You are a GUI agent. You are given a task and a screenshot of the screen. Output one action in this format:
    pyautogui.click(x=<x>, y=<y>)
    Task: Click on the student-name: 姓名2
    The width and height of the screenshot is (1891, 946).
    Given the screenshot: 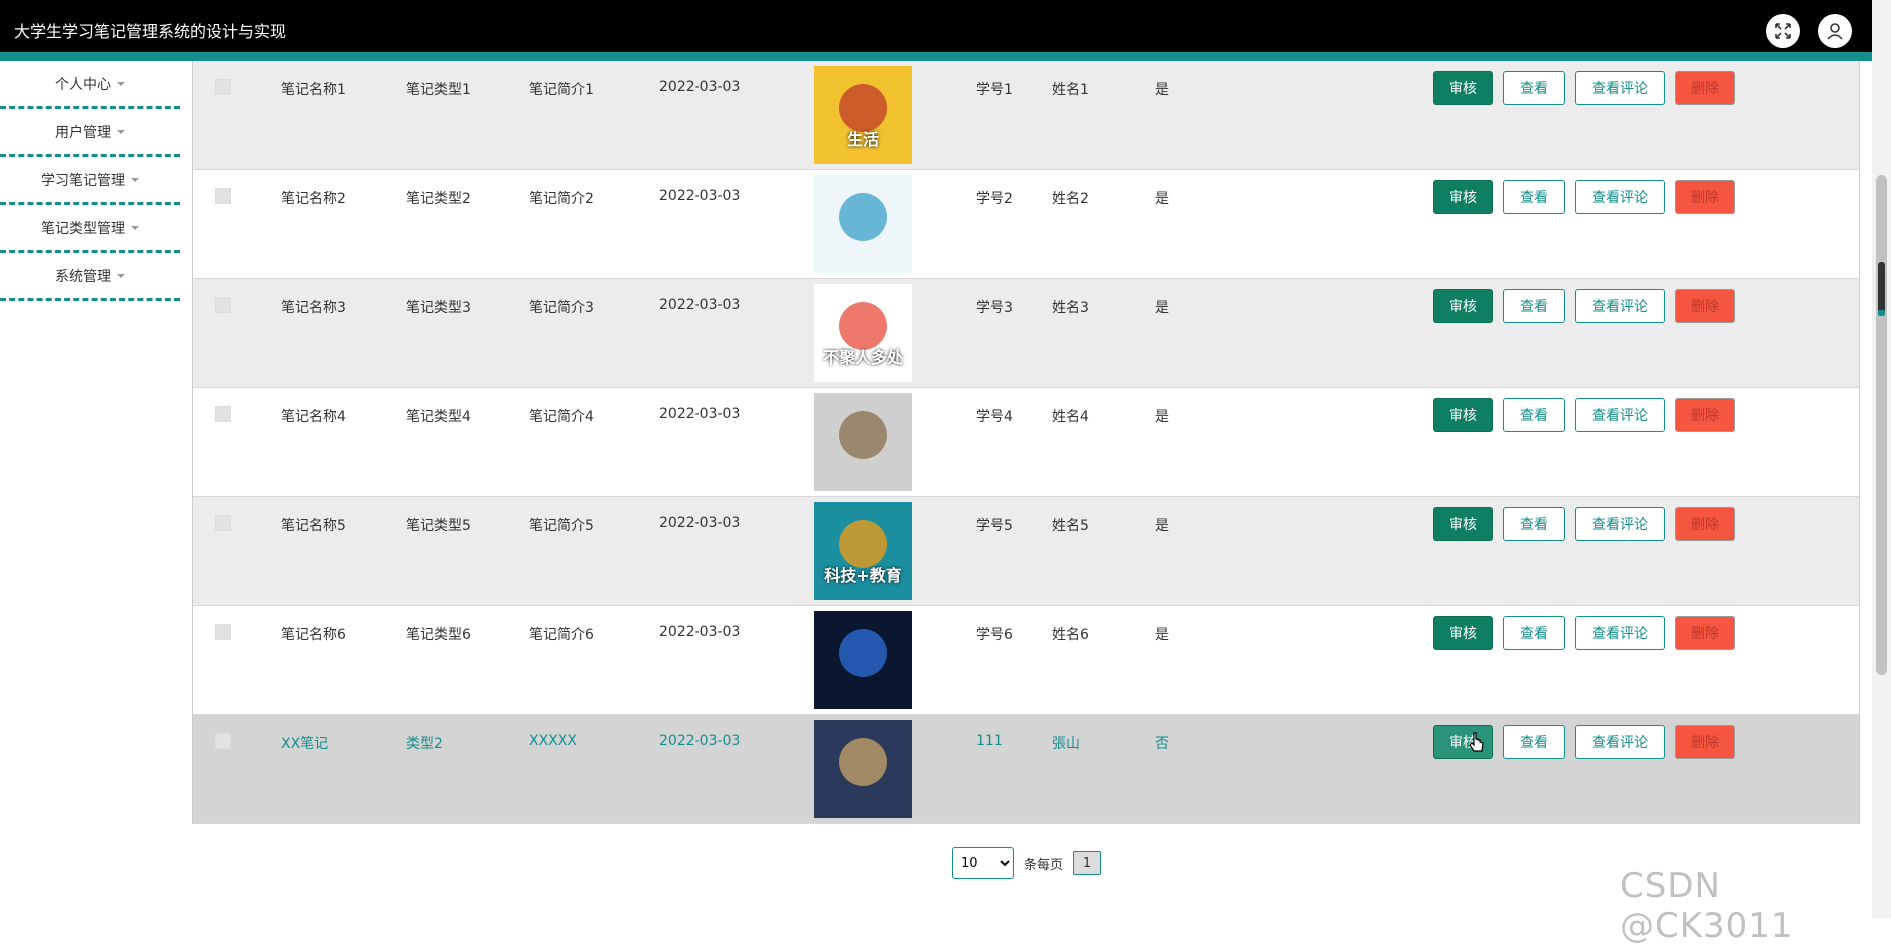 What is the action you would take?
    pyautogui.click(x=1070, y=199)
    